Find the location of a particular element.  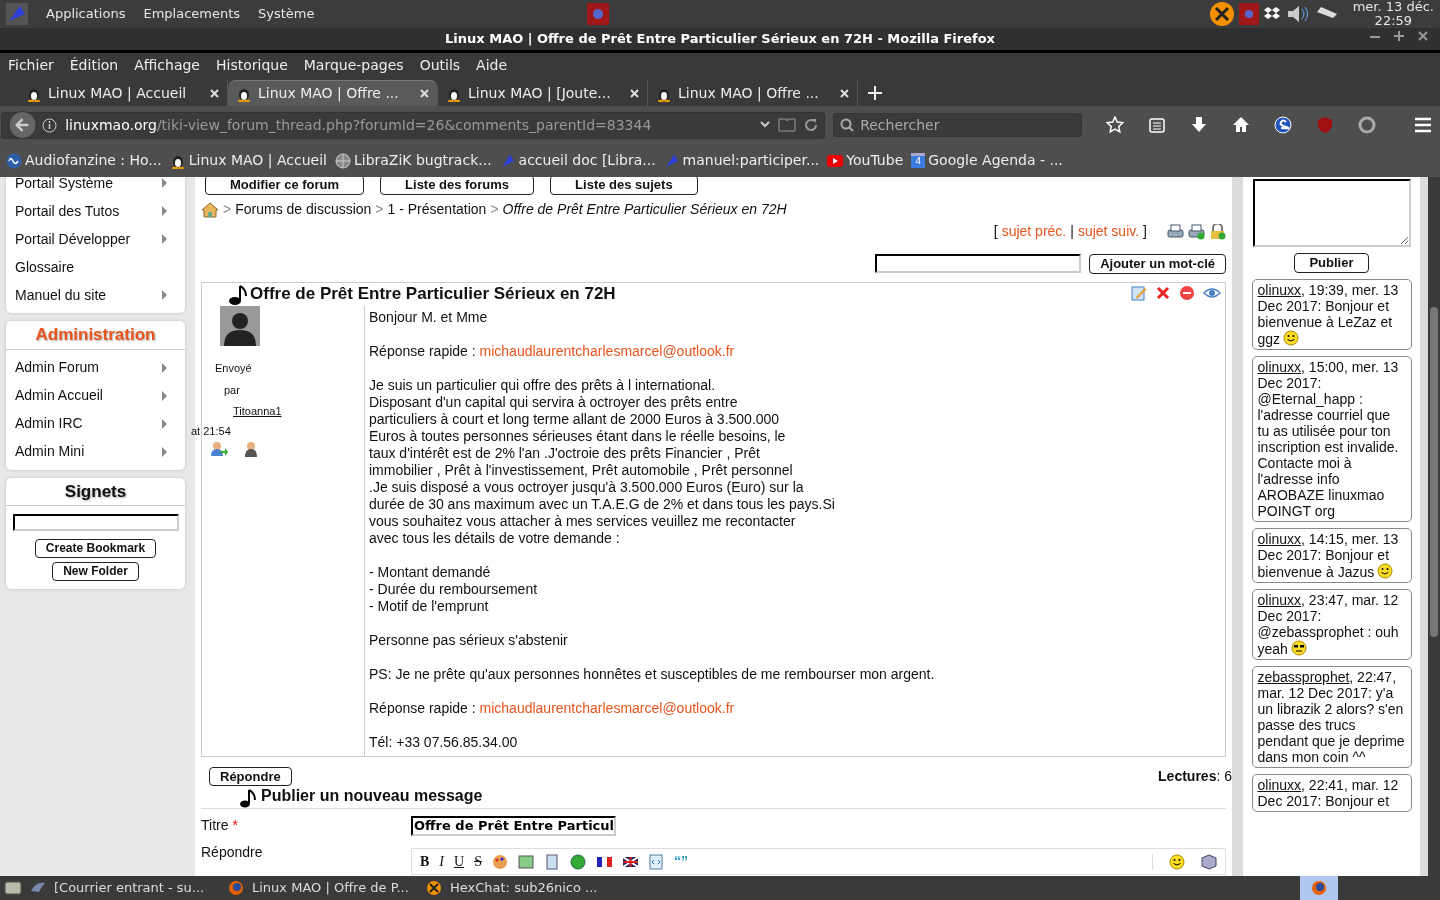

sidebar-menu-item: Admin IRC is located at coordinates (95, 423).